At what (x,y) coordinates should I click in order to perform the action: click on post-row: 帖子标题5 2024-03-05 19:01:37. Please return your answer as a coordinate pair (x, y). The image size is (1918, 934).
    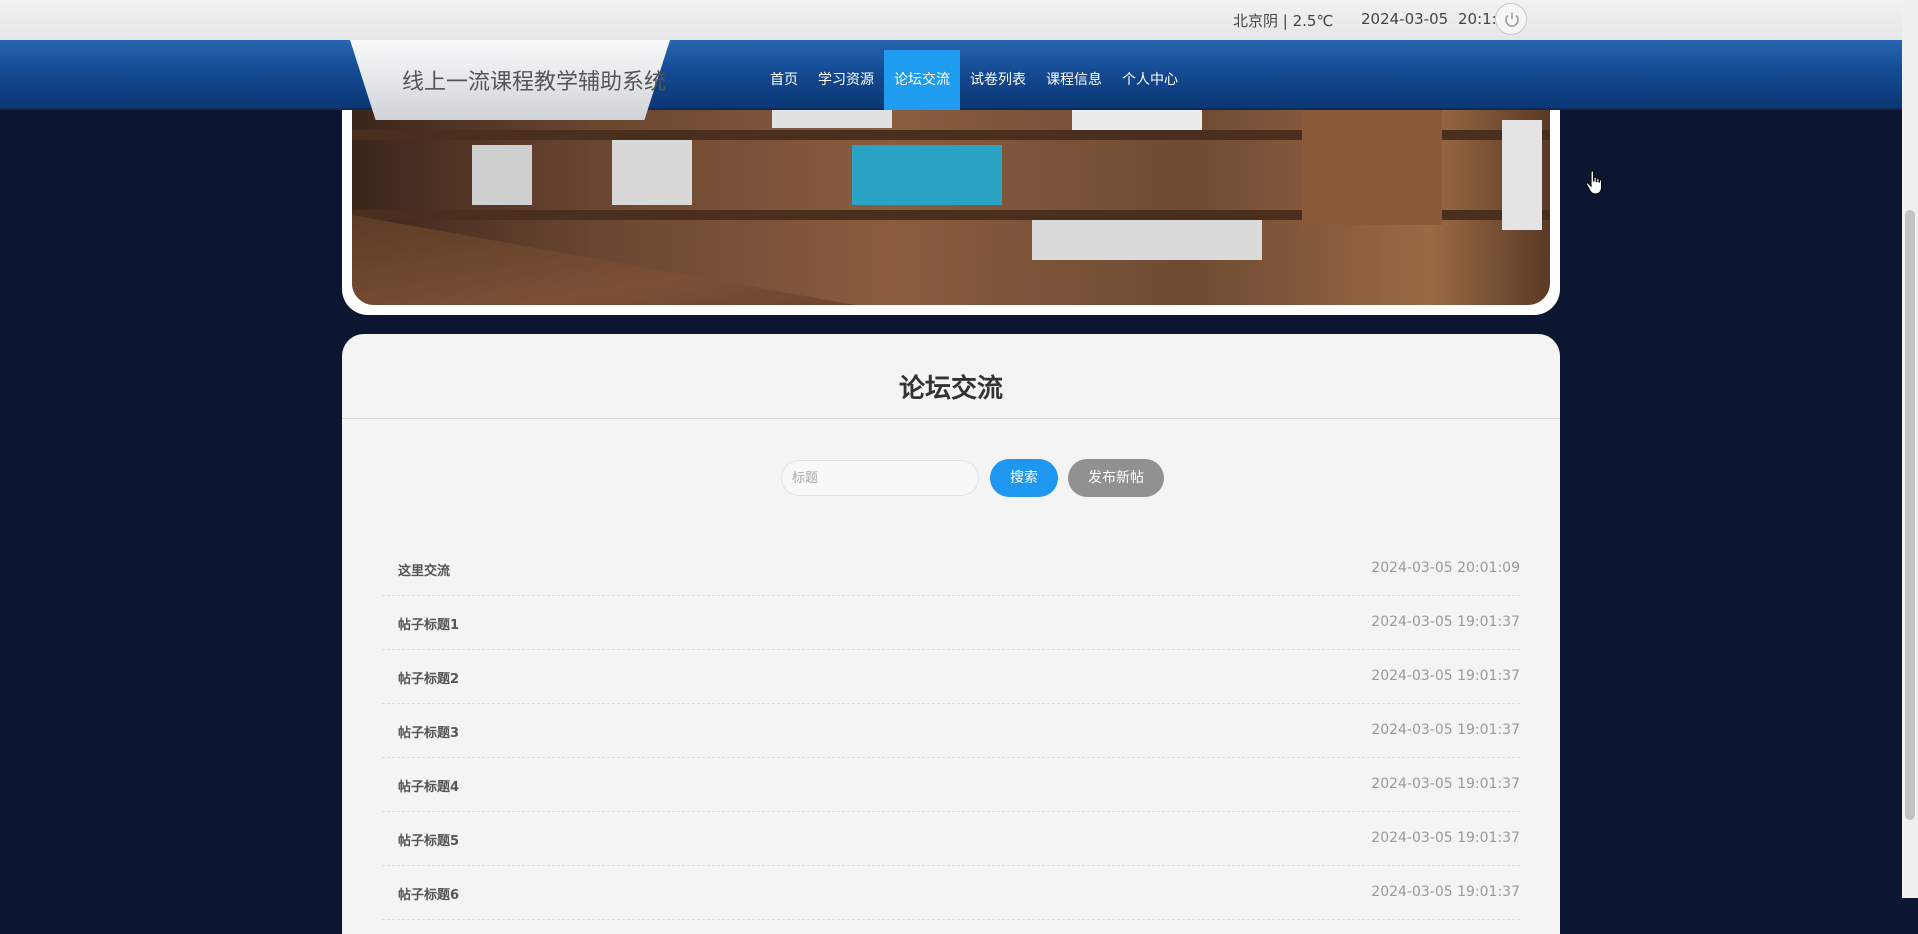
    Looking at the image, I should click on (951, 839).